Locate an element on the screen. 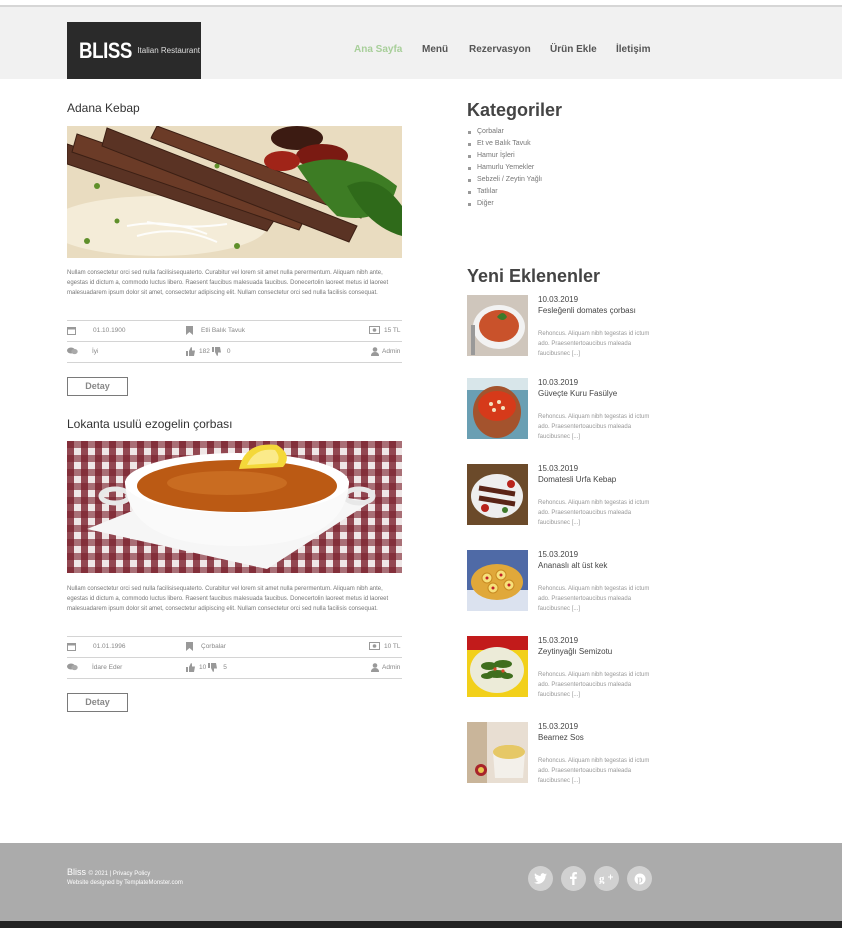 This screenshot has height=928, width=842. bearnaise-thumb is located at coordinates (497, 752).